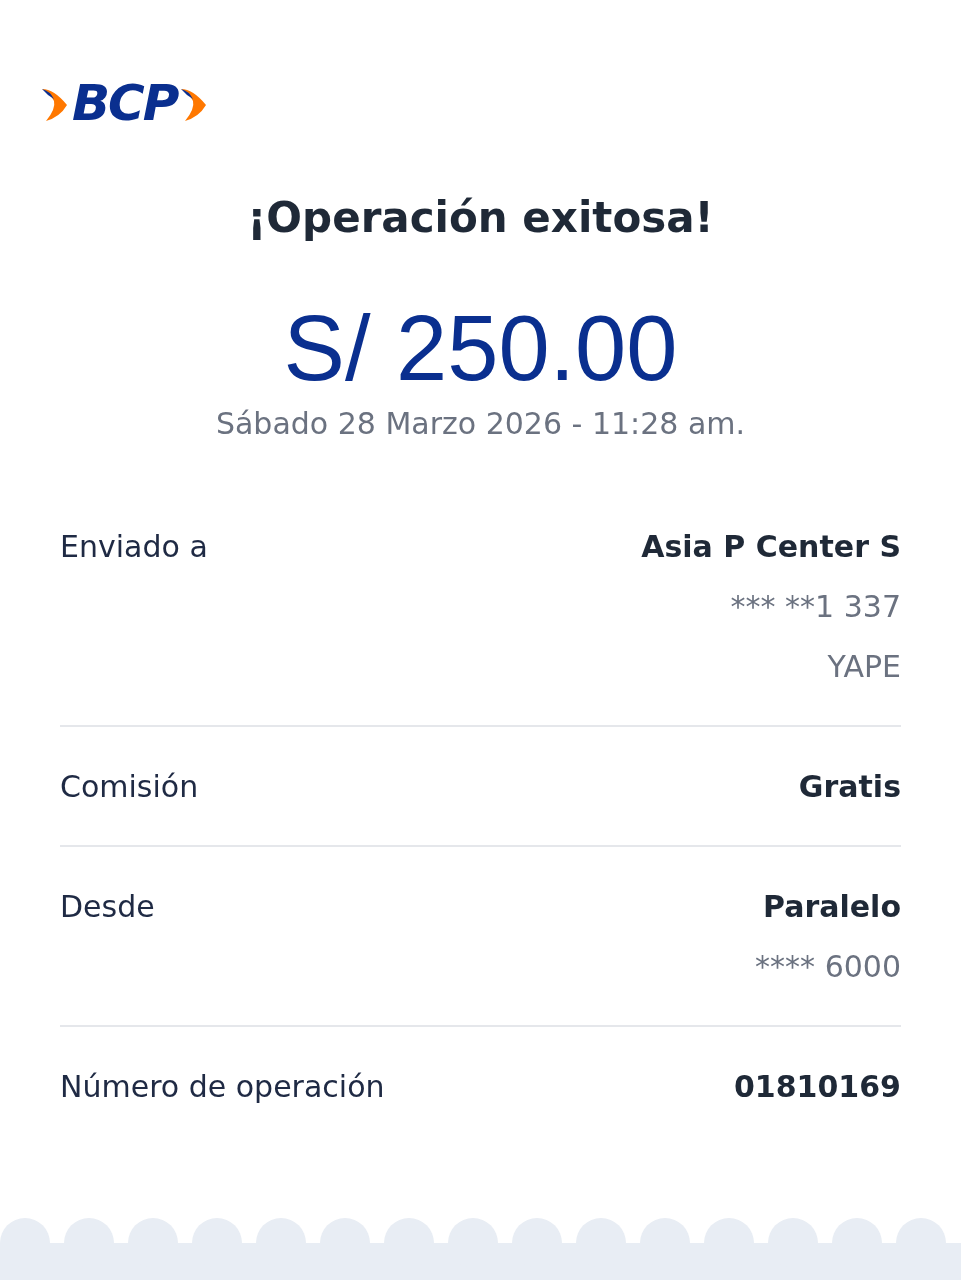 This screenshot has width=961, height=1280. What do you see at coordinates (125, 103) in the screenshot?
I see `logo-text: BCP` at bounding box center [125, 103].